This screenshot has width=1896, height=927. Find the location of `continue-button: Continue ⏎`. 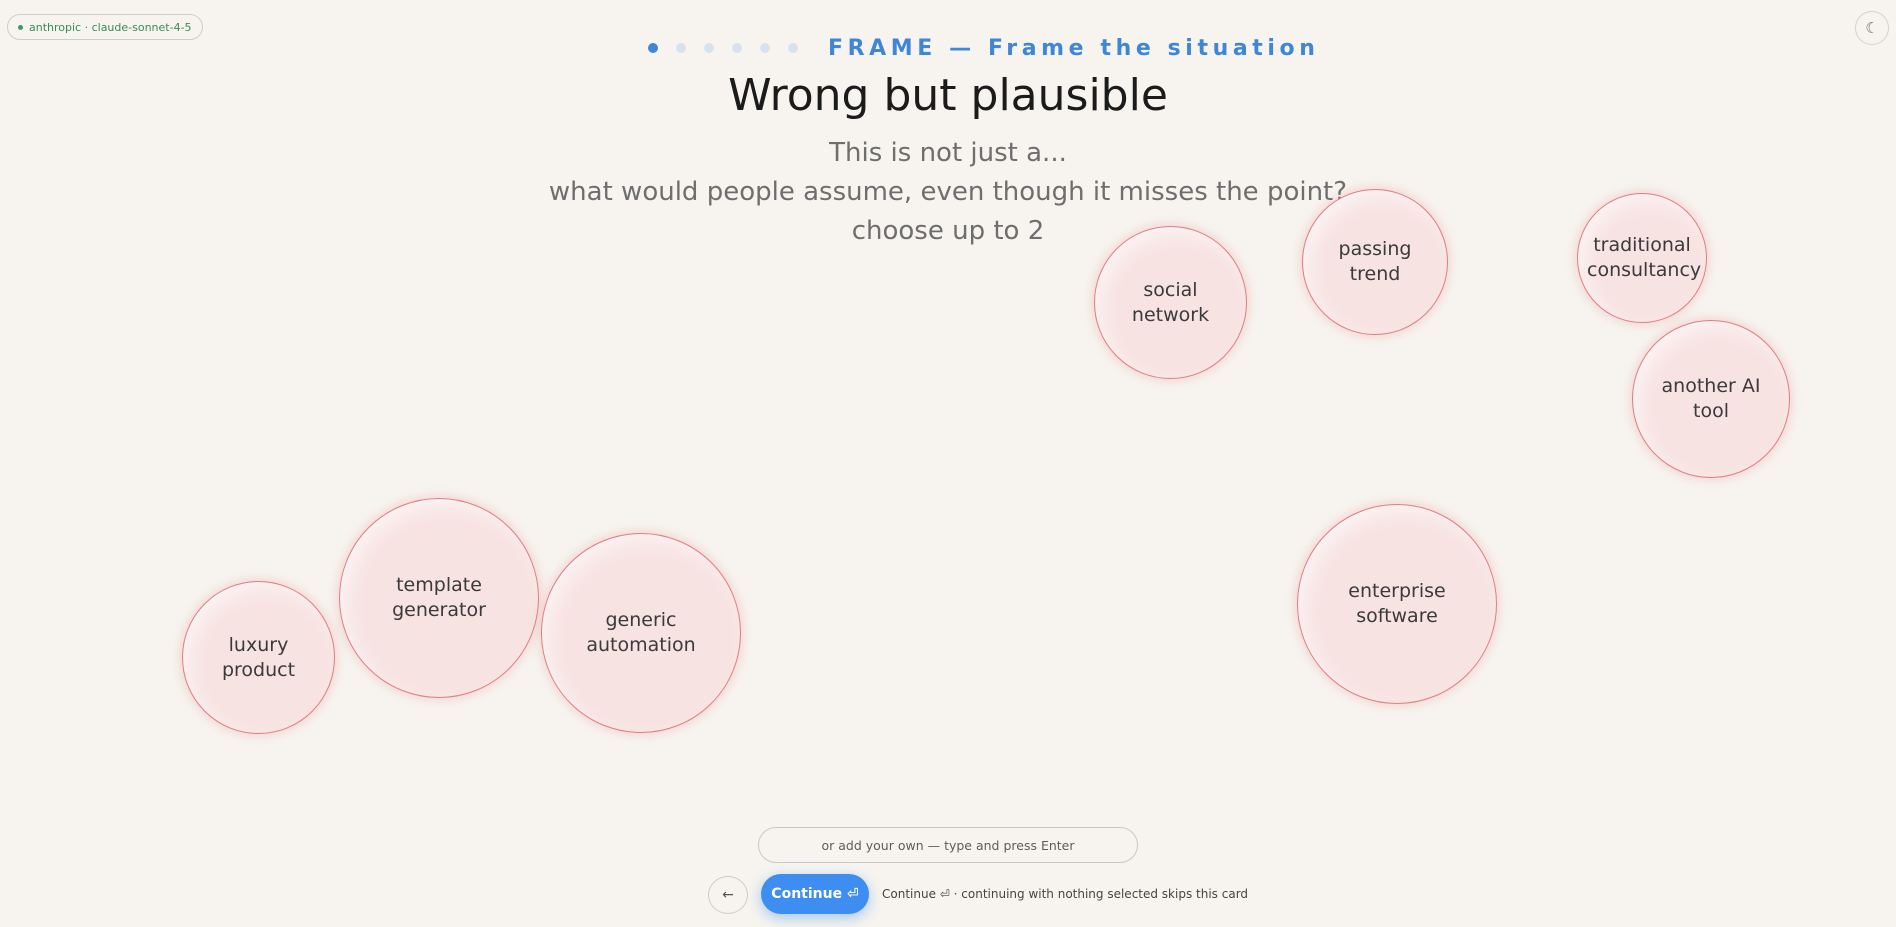

continue-button: Continue ⏎ is located at coordinates (815, 894).